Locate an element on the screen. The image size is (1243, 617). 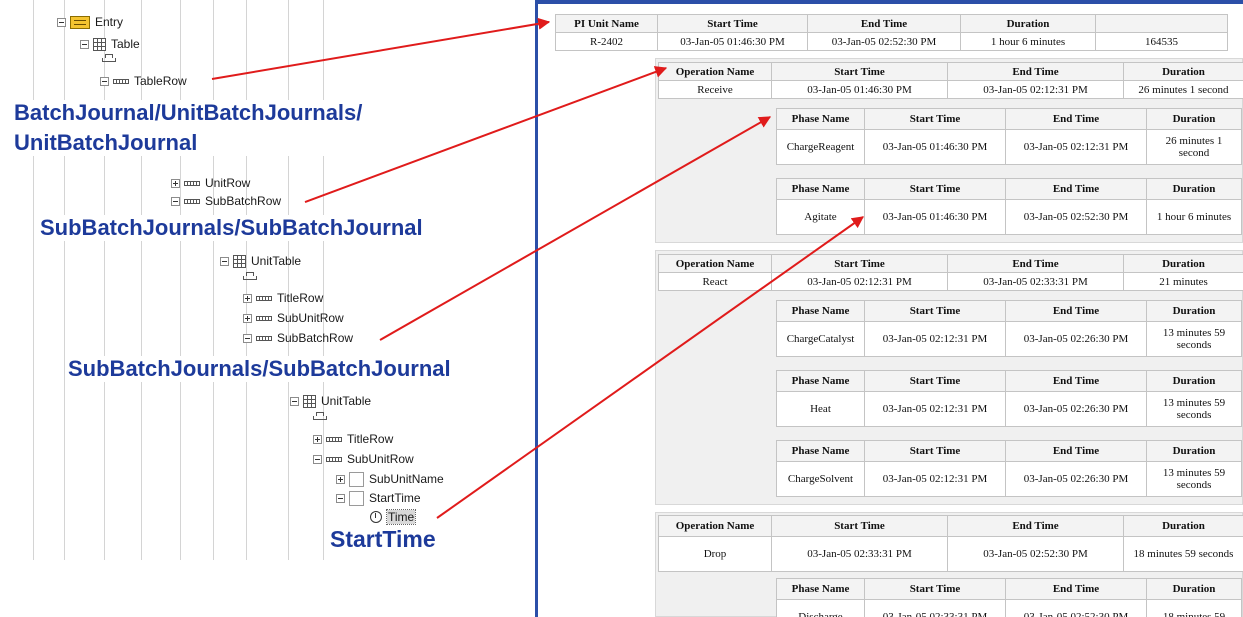
tree-node-tablerow: TableRow is located at coordinates (143, 81).